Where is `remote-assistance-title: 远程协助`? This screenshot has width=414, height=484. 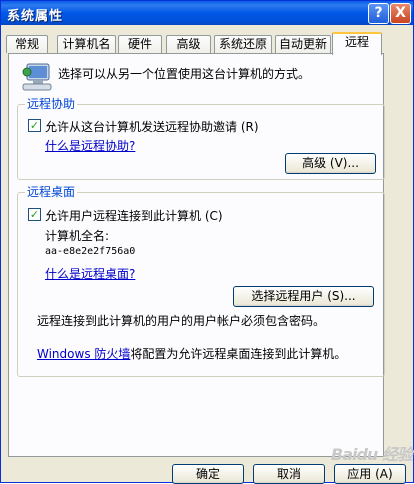
remote-assistance-title: 远程协助 is located at coordinates (51, 104).